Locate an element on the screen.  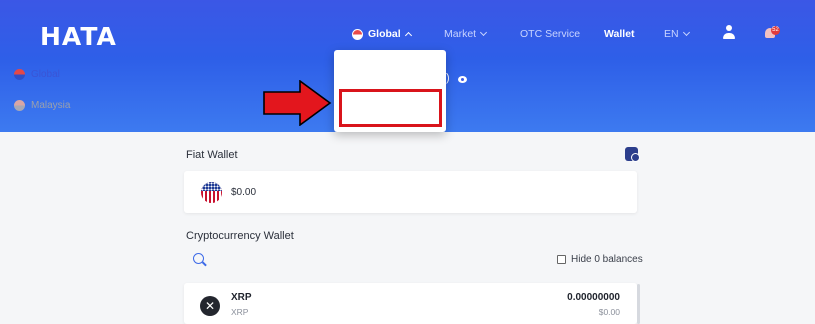
nav-otc-label: OTC Service is located at coordinates (550, 34).